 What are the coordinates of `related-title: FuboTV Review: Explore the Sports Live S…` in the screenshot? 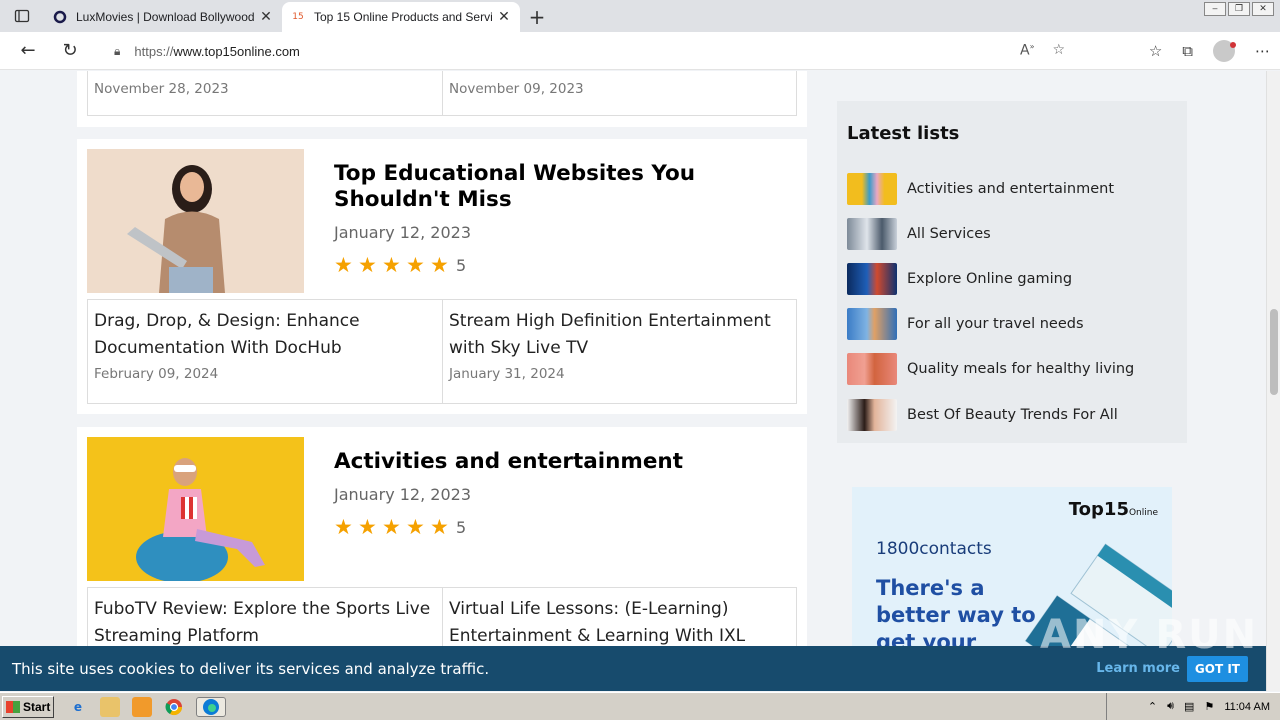 It's located at (265, 623).